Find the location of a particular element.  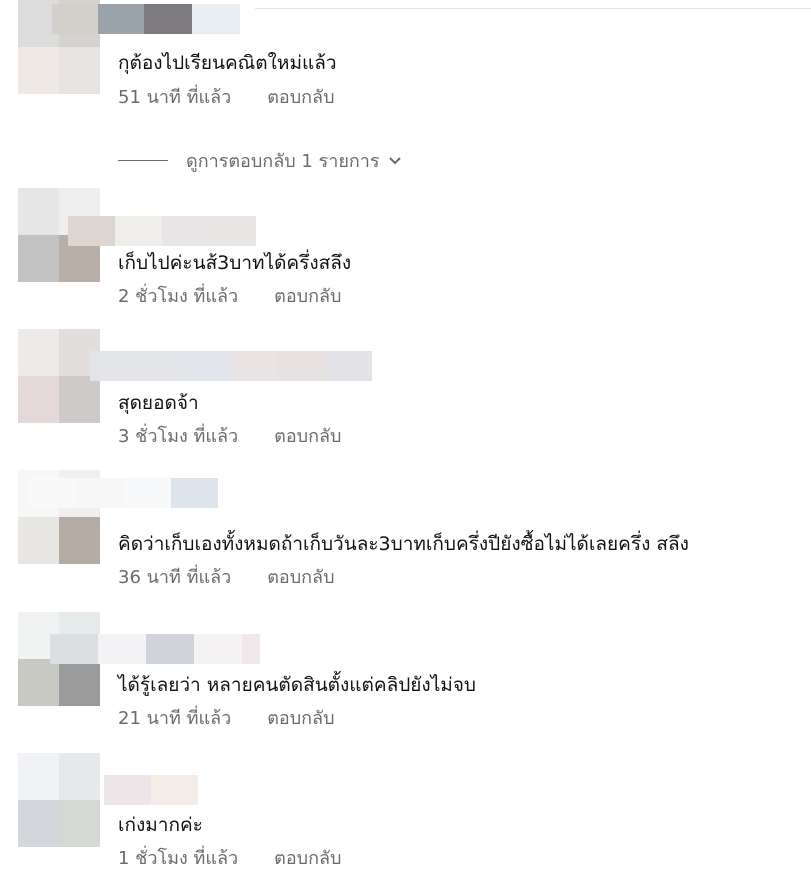

comment-meta: 36 นาที ที่แล้ว ตอบกลับ is located at coordinates (226, 578).